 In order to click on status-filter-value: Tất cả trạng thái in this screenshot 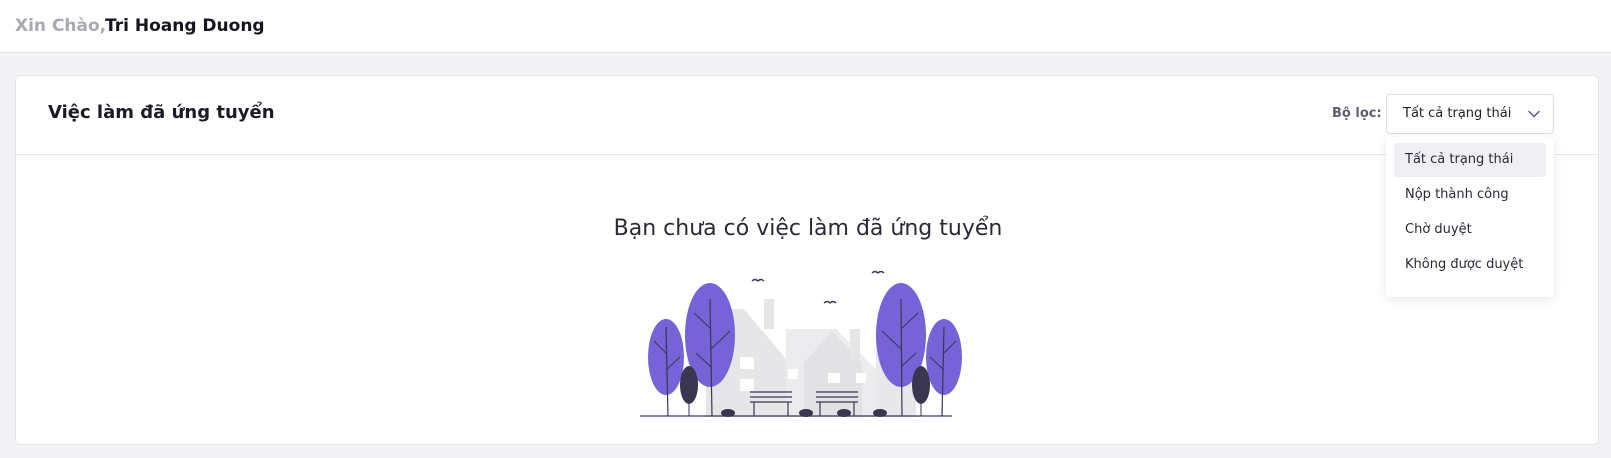, I will do `click(1457, 113)`.